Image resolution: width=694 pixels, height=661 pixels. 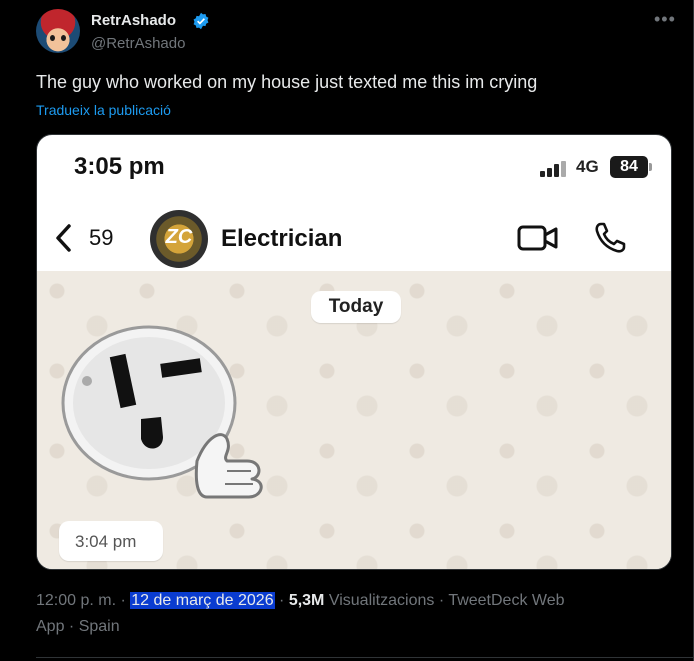 I want to click on tweet-metadata-line2: App · Spain, so click(x=78, y=627).